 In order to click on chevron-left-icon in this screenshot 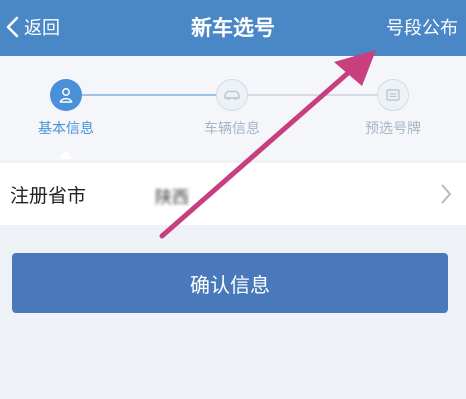, I will do `click(12, 27)`.